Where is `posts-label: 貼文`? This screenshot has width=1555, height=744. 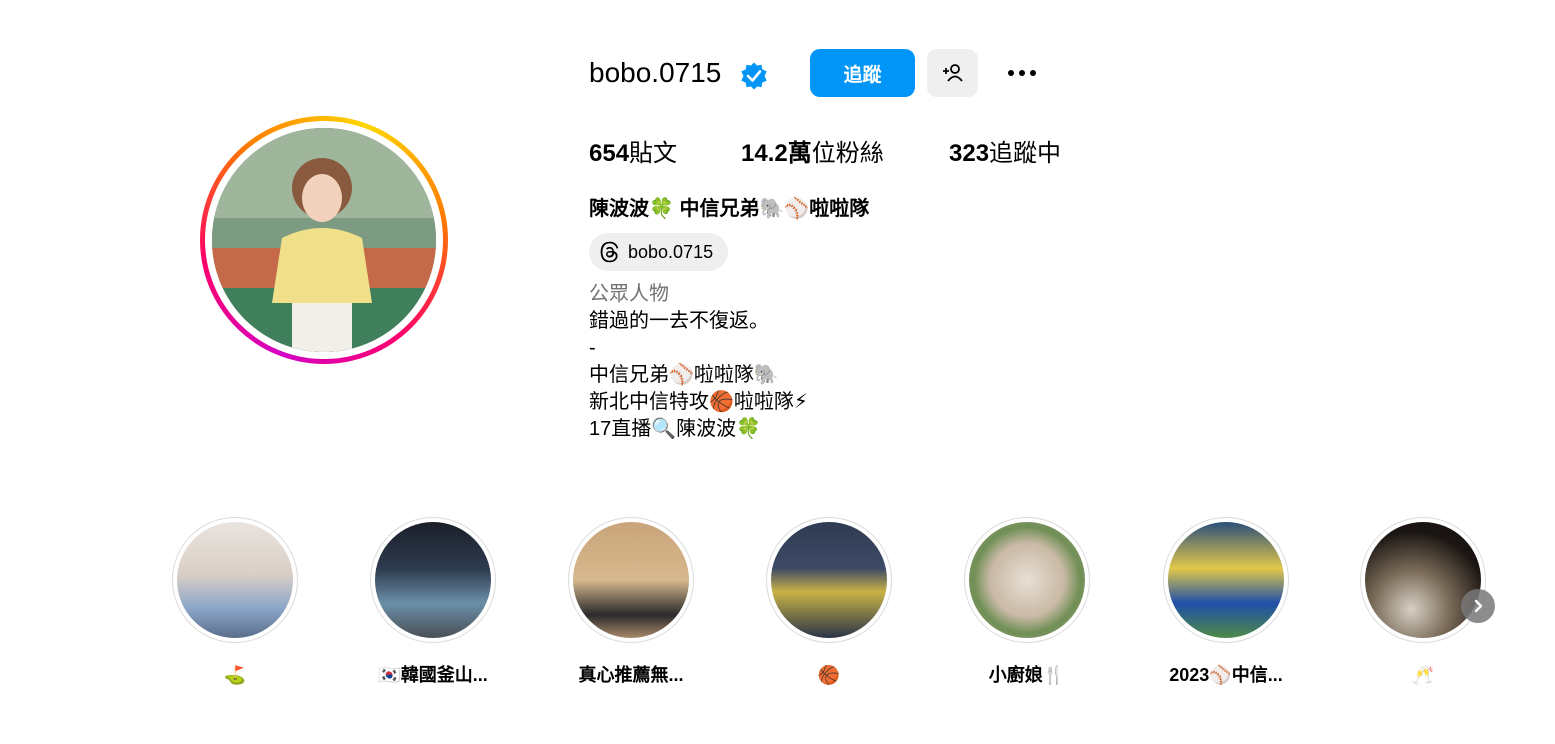
posts-label: 貼文 is located at coordinates (653, 153).